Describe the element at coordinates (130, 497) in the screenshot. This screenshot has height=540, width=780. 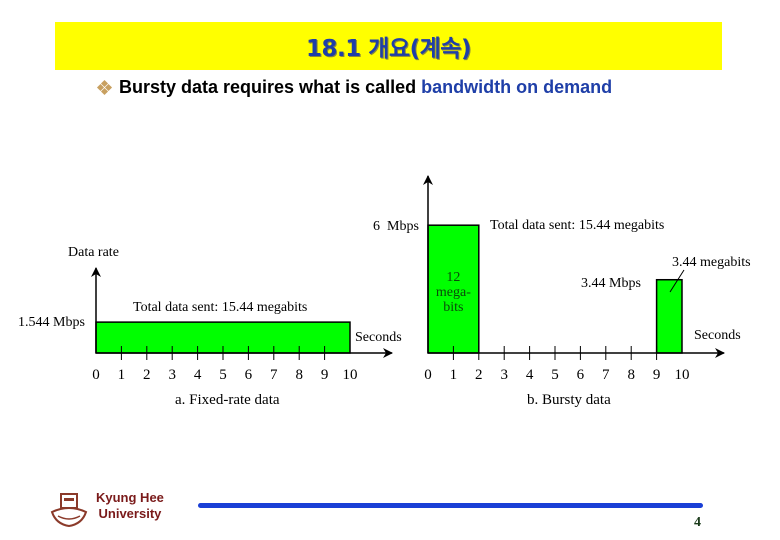
I see `university-line-1: Kyung Hee` at that location.